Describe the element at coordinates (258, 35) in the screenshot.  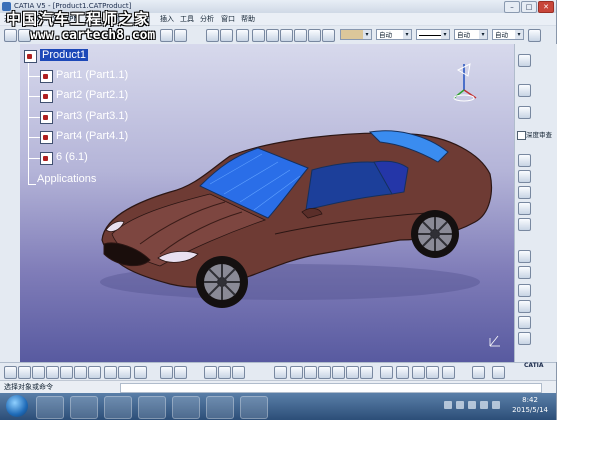
I see `sphere-icon` at that location.